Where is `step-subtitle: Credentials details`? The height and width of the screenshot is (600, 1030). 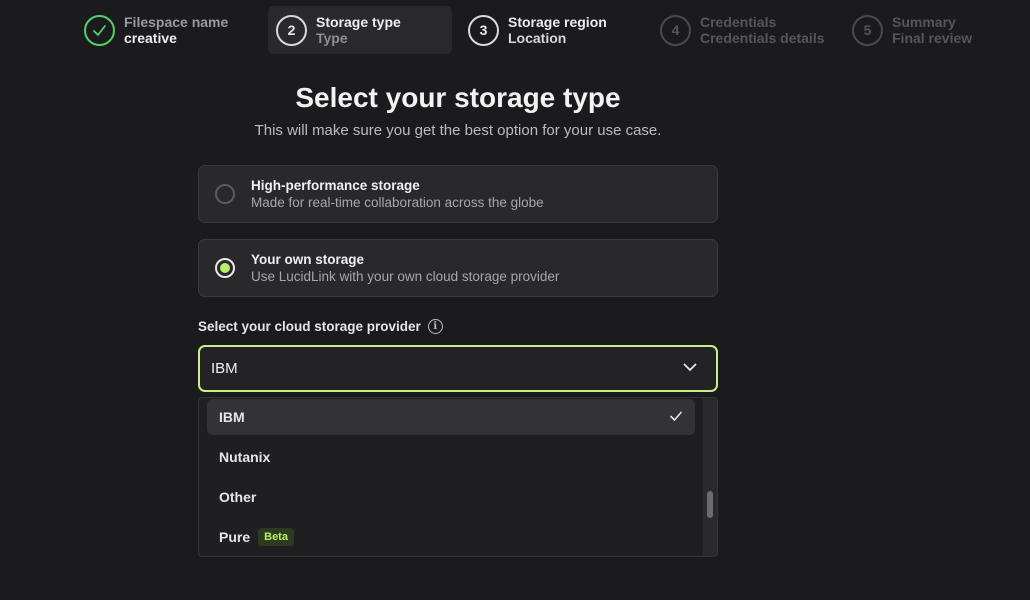
step-subtitle: Credentials details is located at coordinates (762, 38).